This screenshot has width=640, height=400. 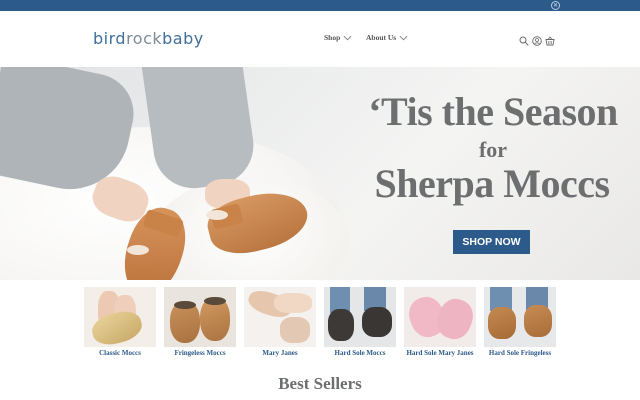 I want to click on category-hard-sole-fringeless: Hard Sole Fringeless, so click(x=520, y=322).